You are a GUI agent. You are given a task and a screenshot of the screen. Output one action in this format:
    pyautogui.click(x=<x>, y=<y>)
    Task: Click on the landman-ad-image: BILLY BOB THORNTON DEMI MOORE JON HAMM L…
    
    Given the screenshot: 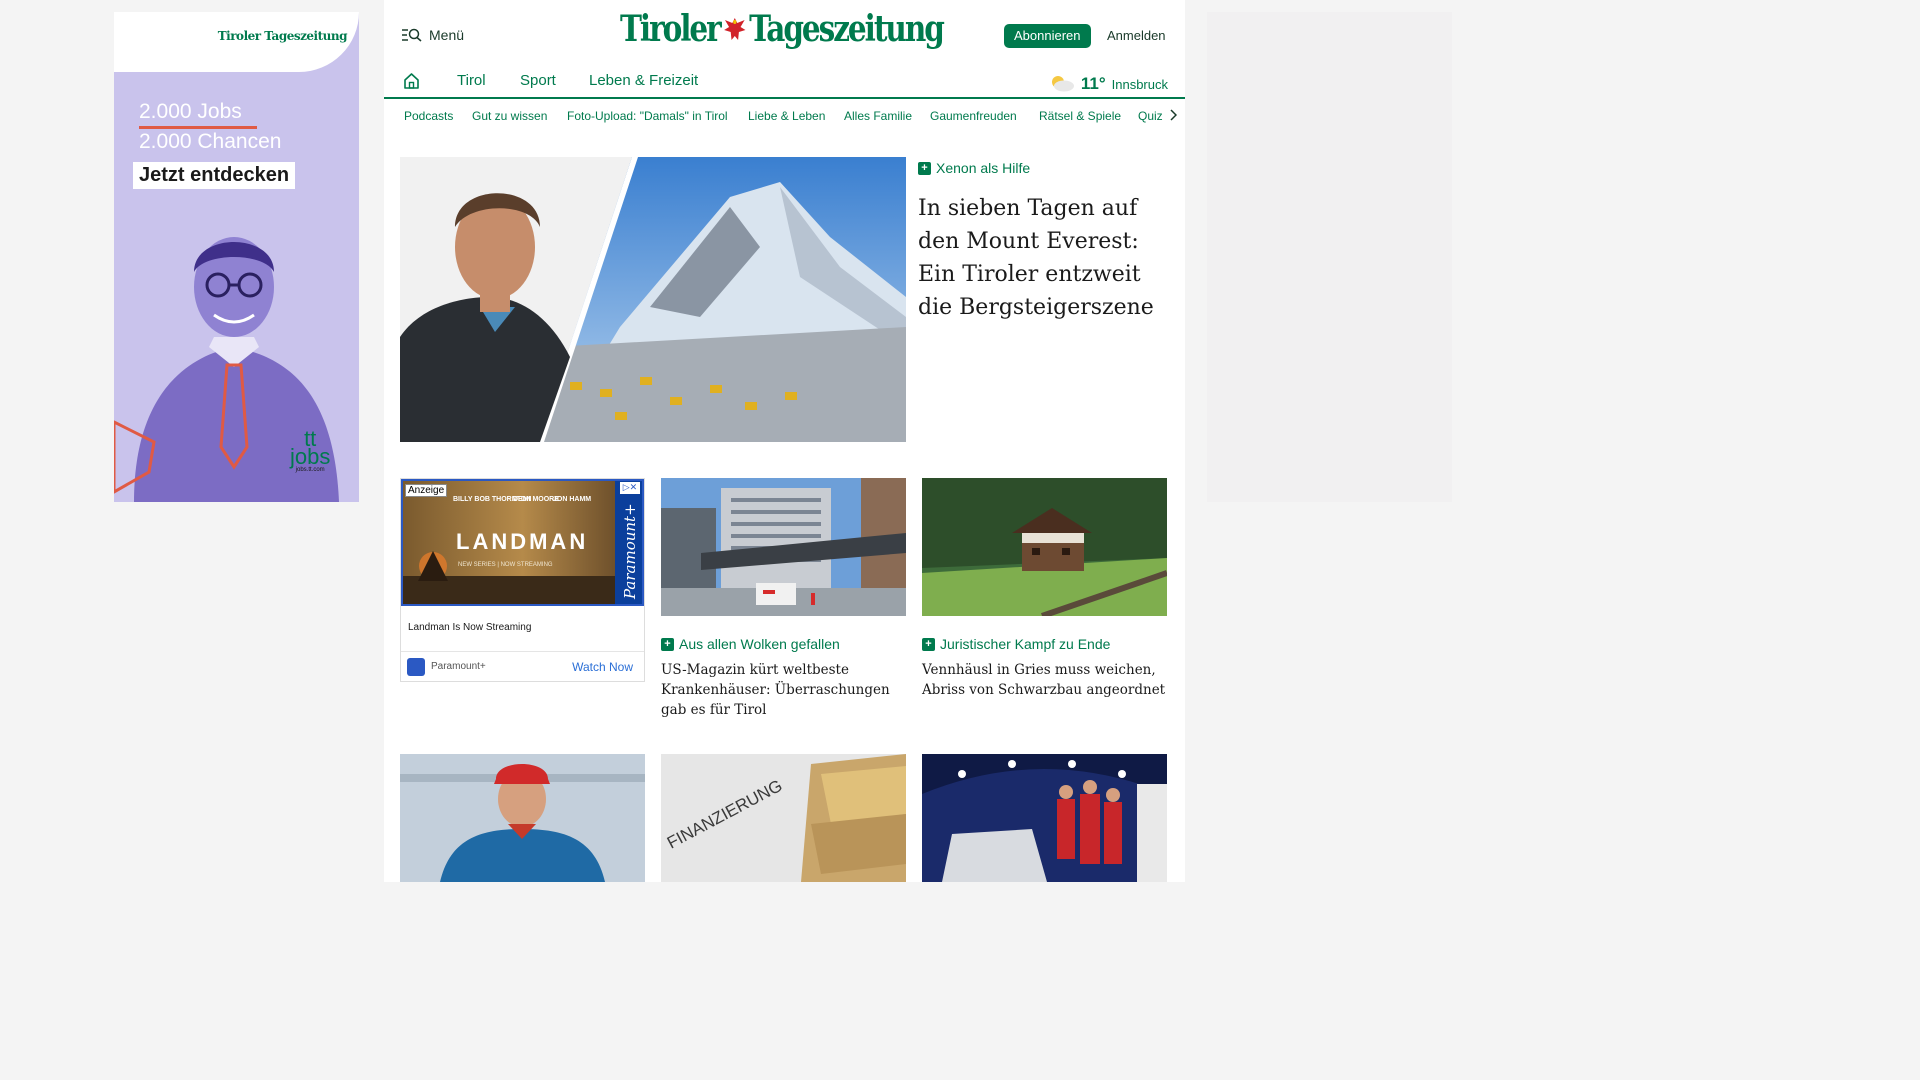 What is the action you would take?
    pyautogui.click(x=522, y=542)
    